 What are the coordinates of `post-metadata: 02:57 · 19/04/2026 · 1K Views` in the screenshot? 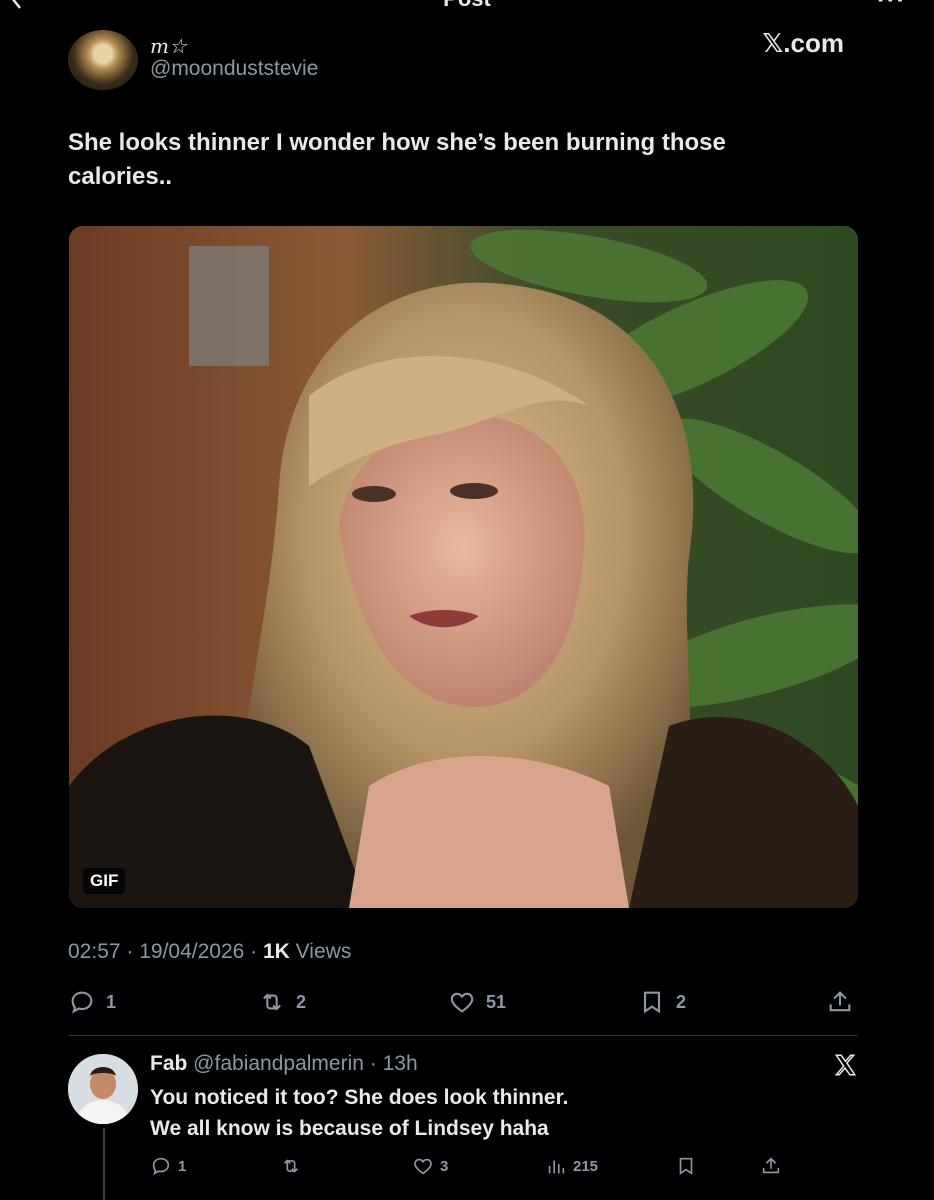 It's located at (209, 952).